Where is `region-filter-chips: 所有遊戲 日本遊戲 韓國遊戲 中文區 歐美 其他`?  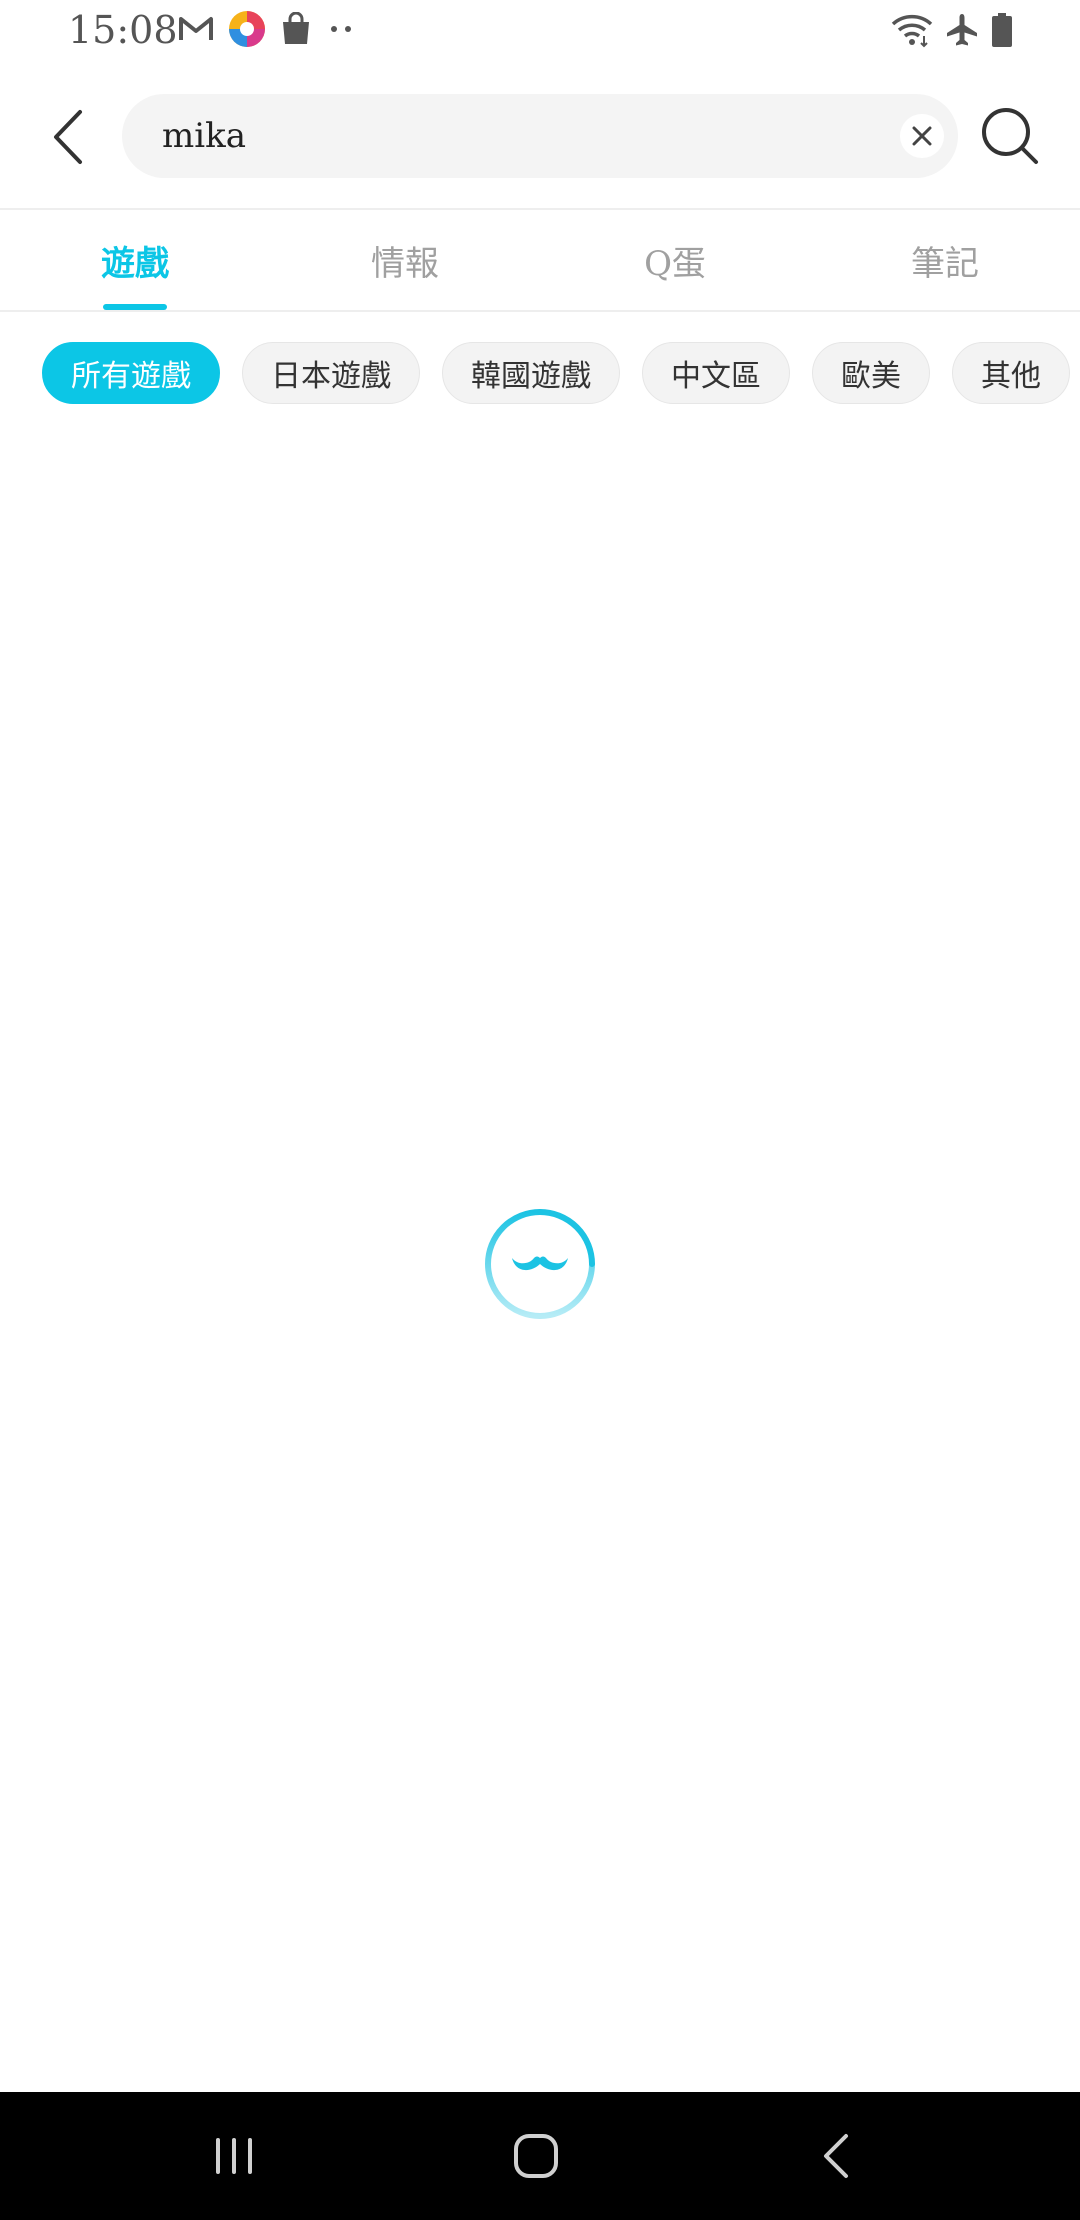
region-filter-chips: 所有遊戲 日本遊戲 韓國遊戲 中文區 歐美 其他 is located at coordinates (556, 373).